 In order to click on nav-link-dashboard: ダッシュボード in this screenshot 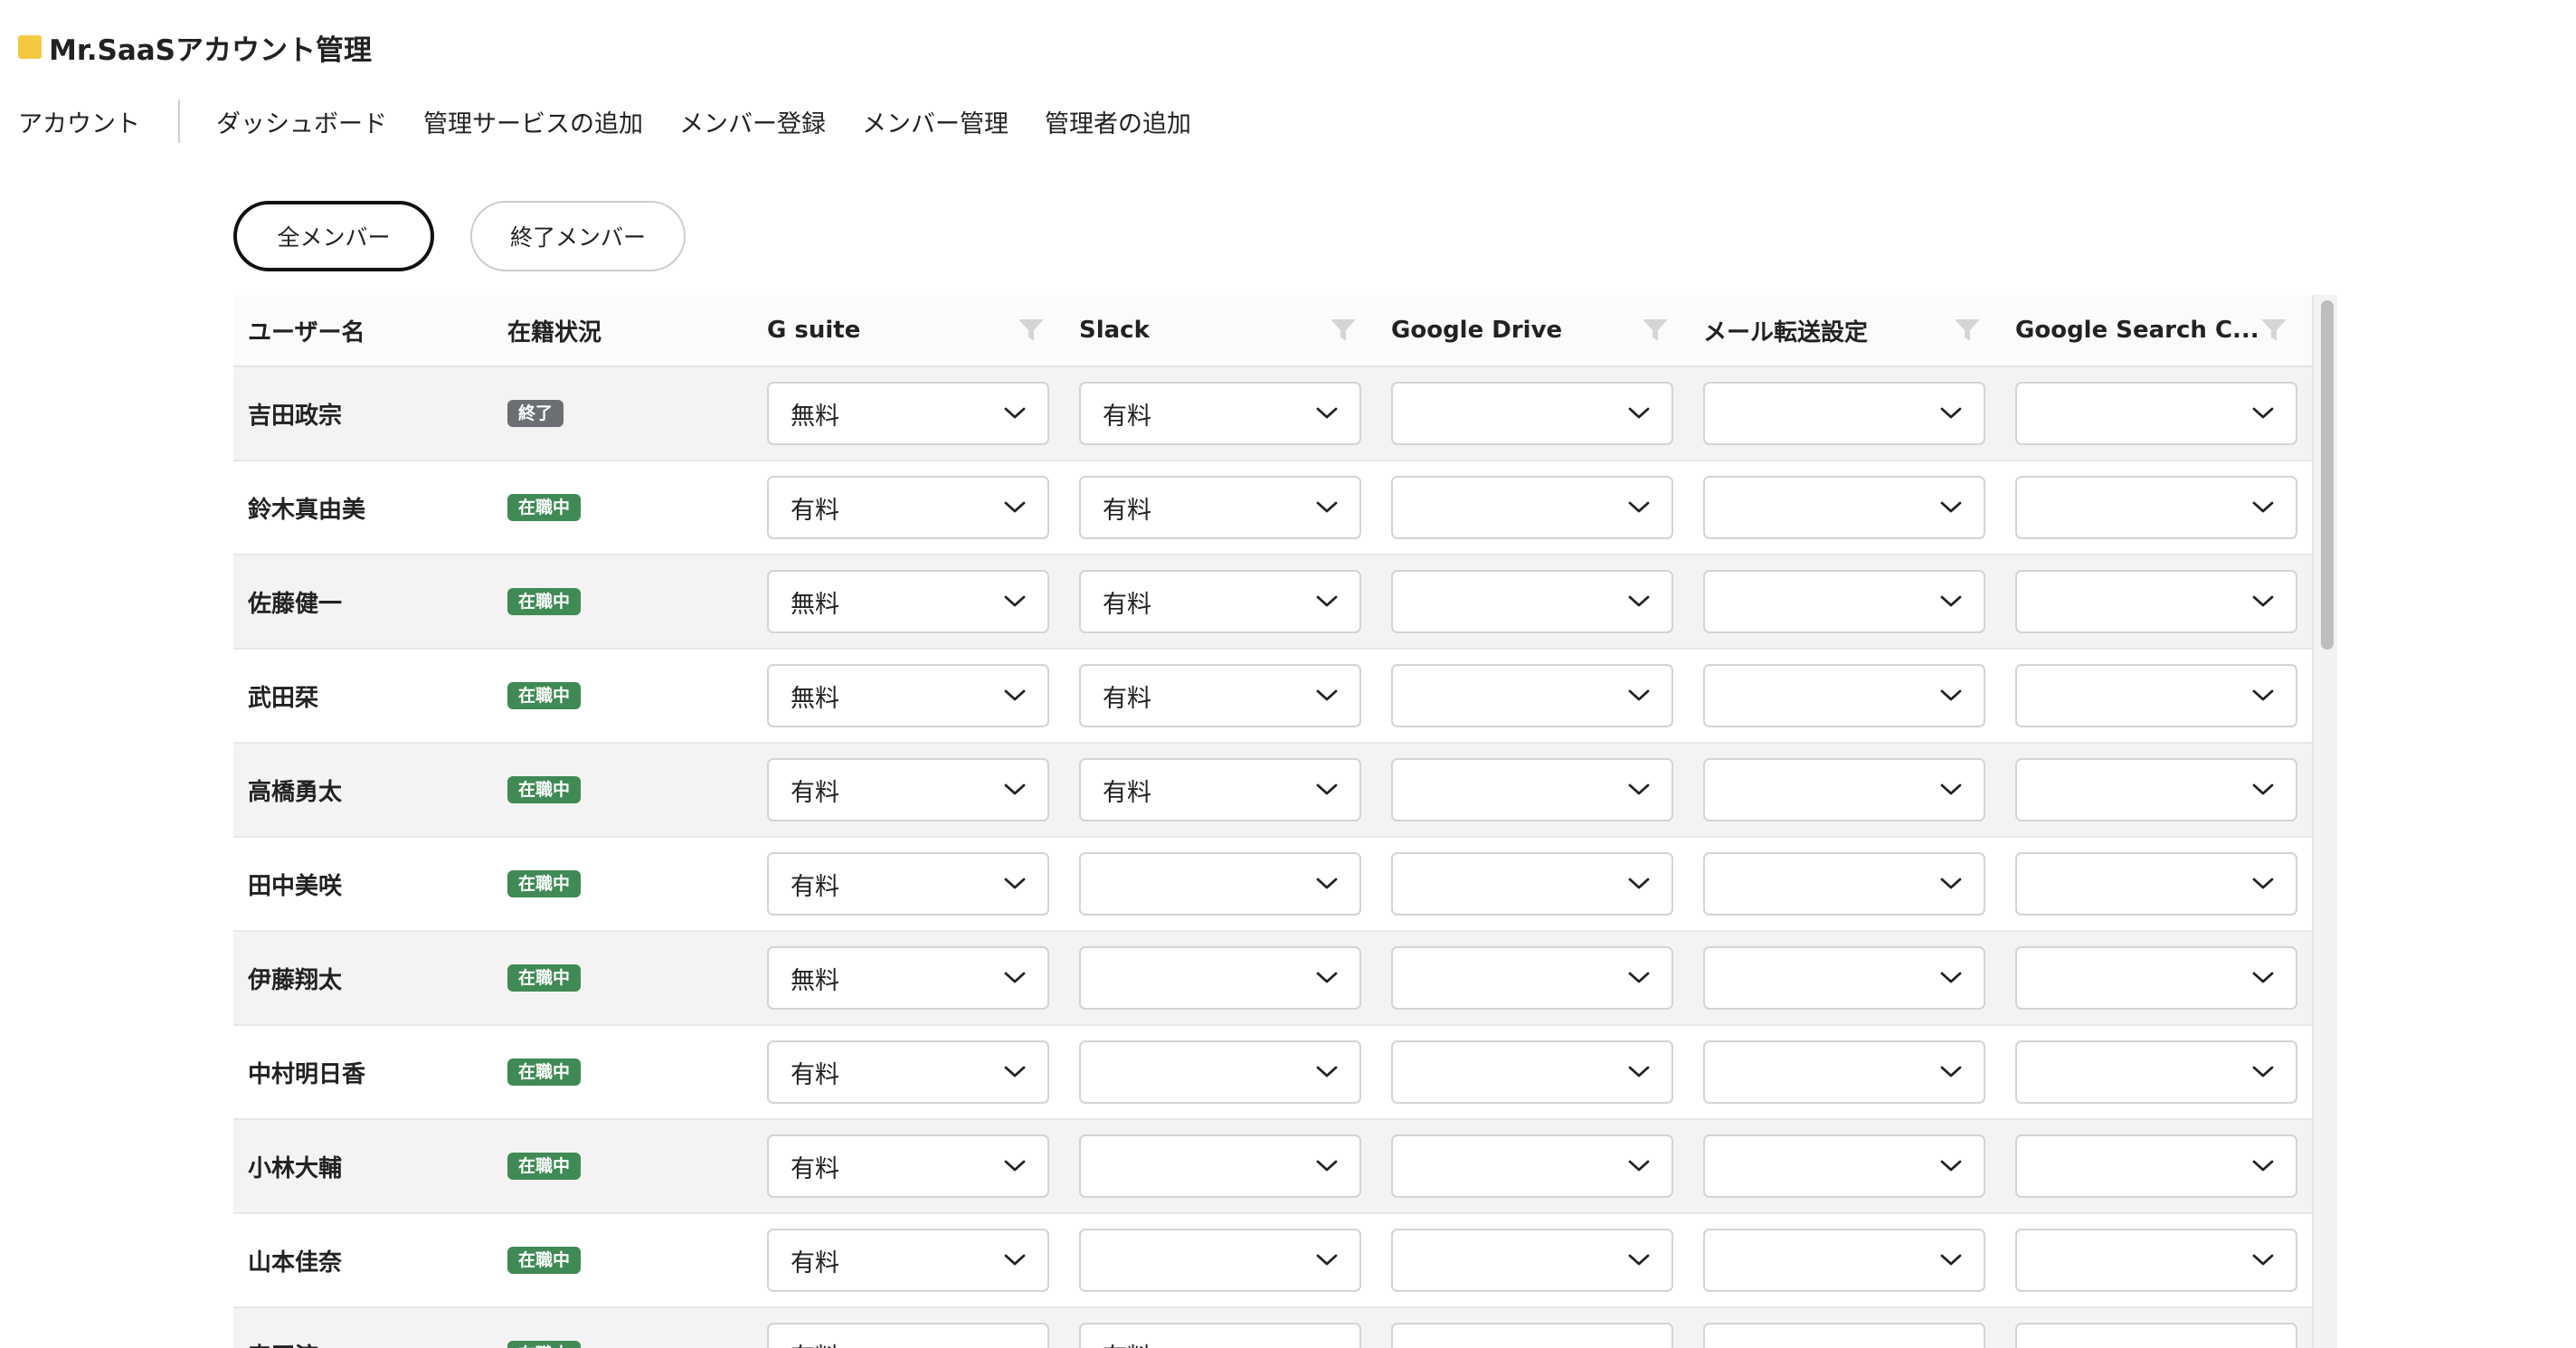, I will do `click(301, 122)`.